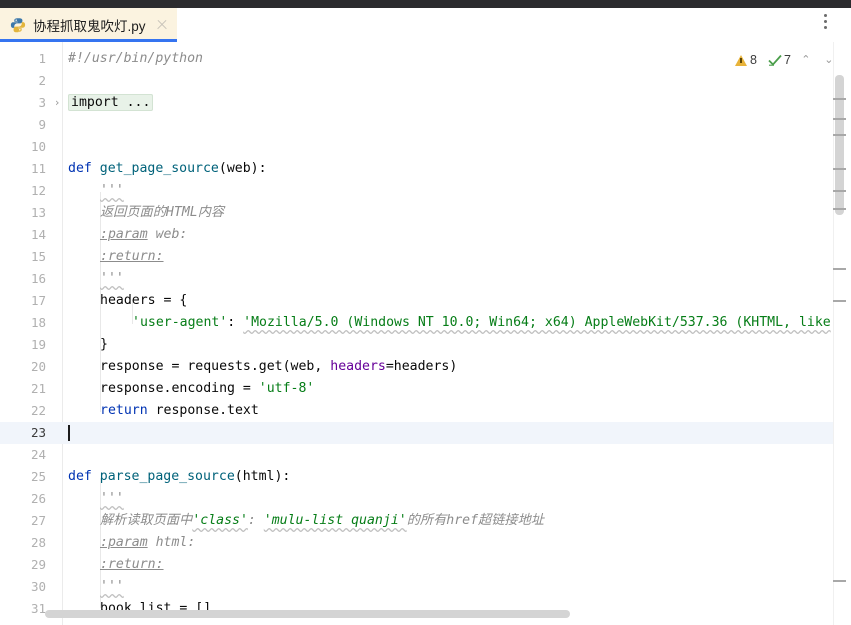 The height and width of the screenshot is (625, 851). I want to click on code-fragment: =headers), so click(421, 366).